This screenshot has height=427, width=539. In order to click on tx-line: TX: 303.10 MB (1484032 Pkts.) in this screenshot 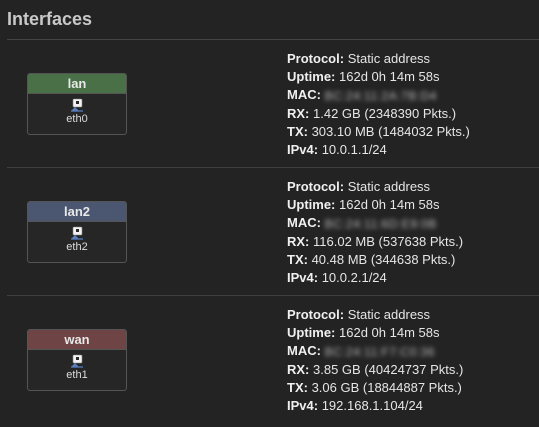, I will do `click(378, 132)`.